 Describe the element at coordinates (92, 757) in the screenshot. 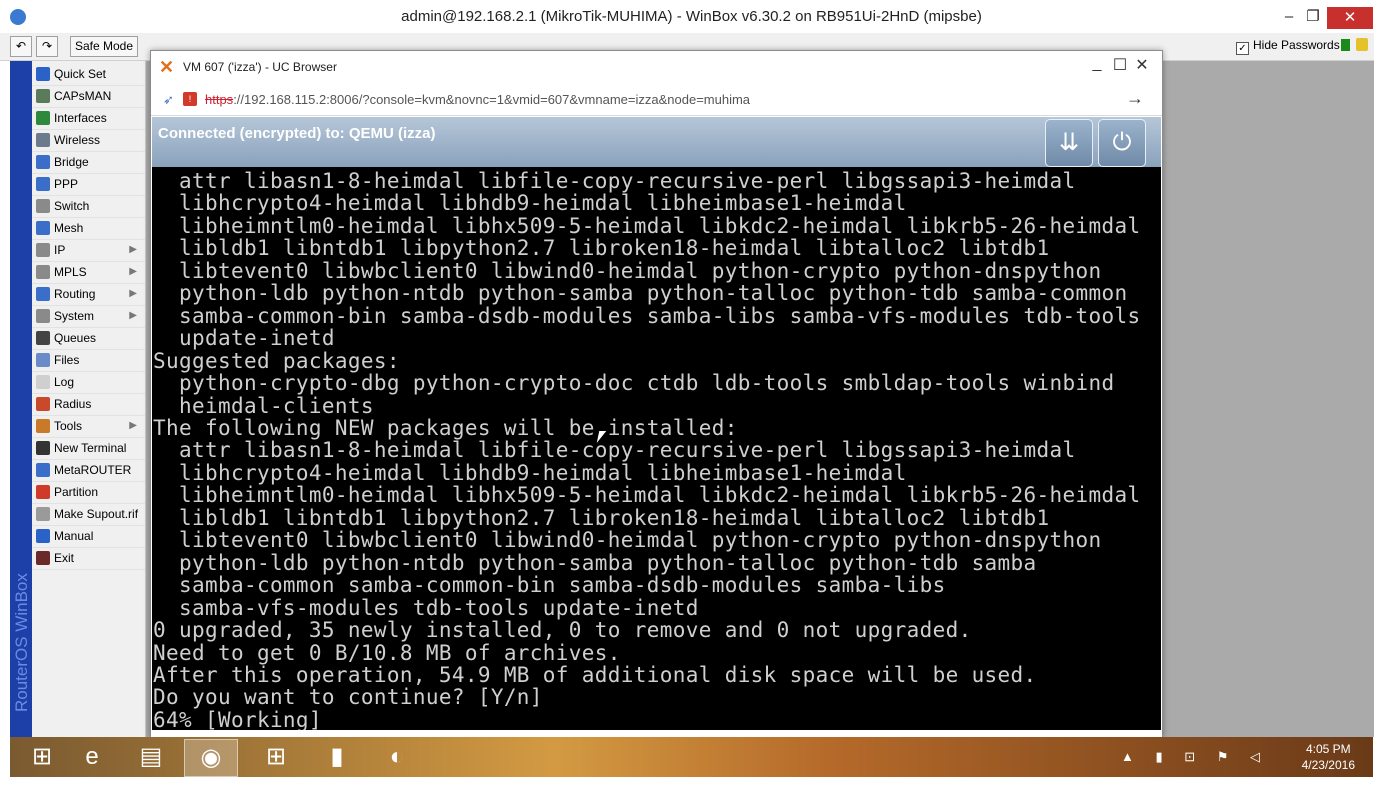

I see `internet-explorer-icon: e` at that location.